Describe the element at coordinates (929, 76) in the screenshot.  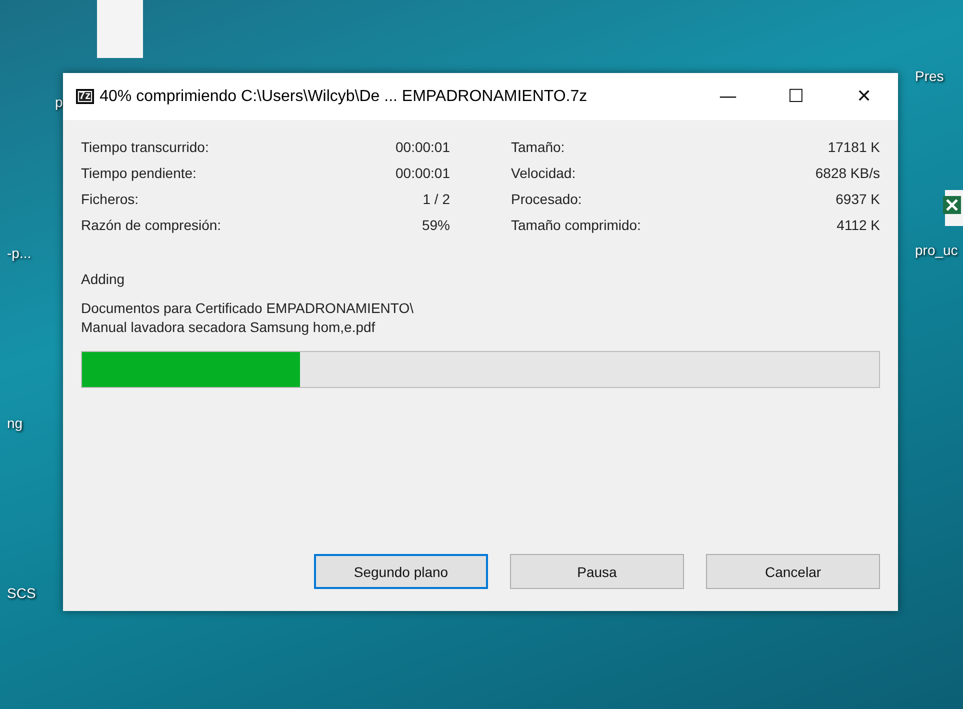
I see `desktop-icon-label: Pres` at that location.